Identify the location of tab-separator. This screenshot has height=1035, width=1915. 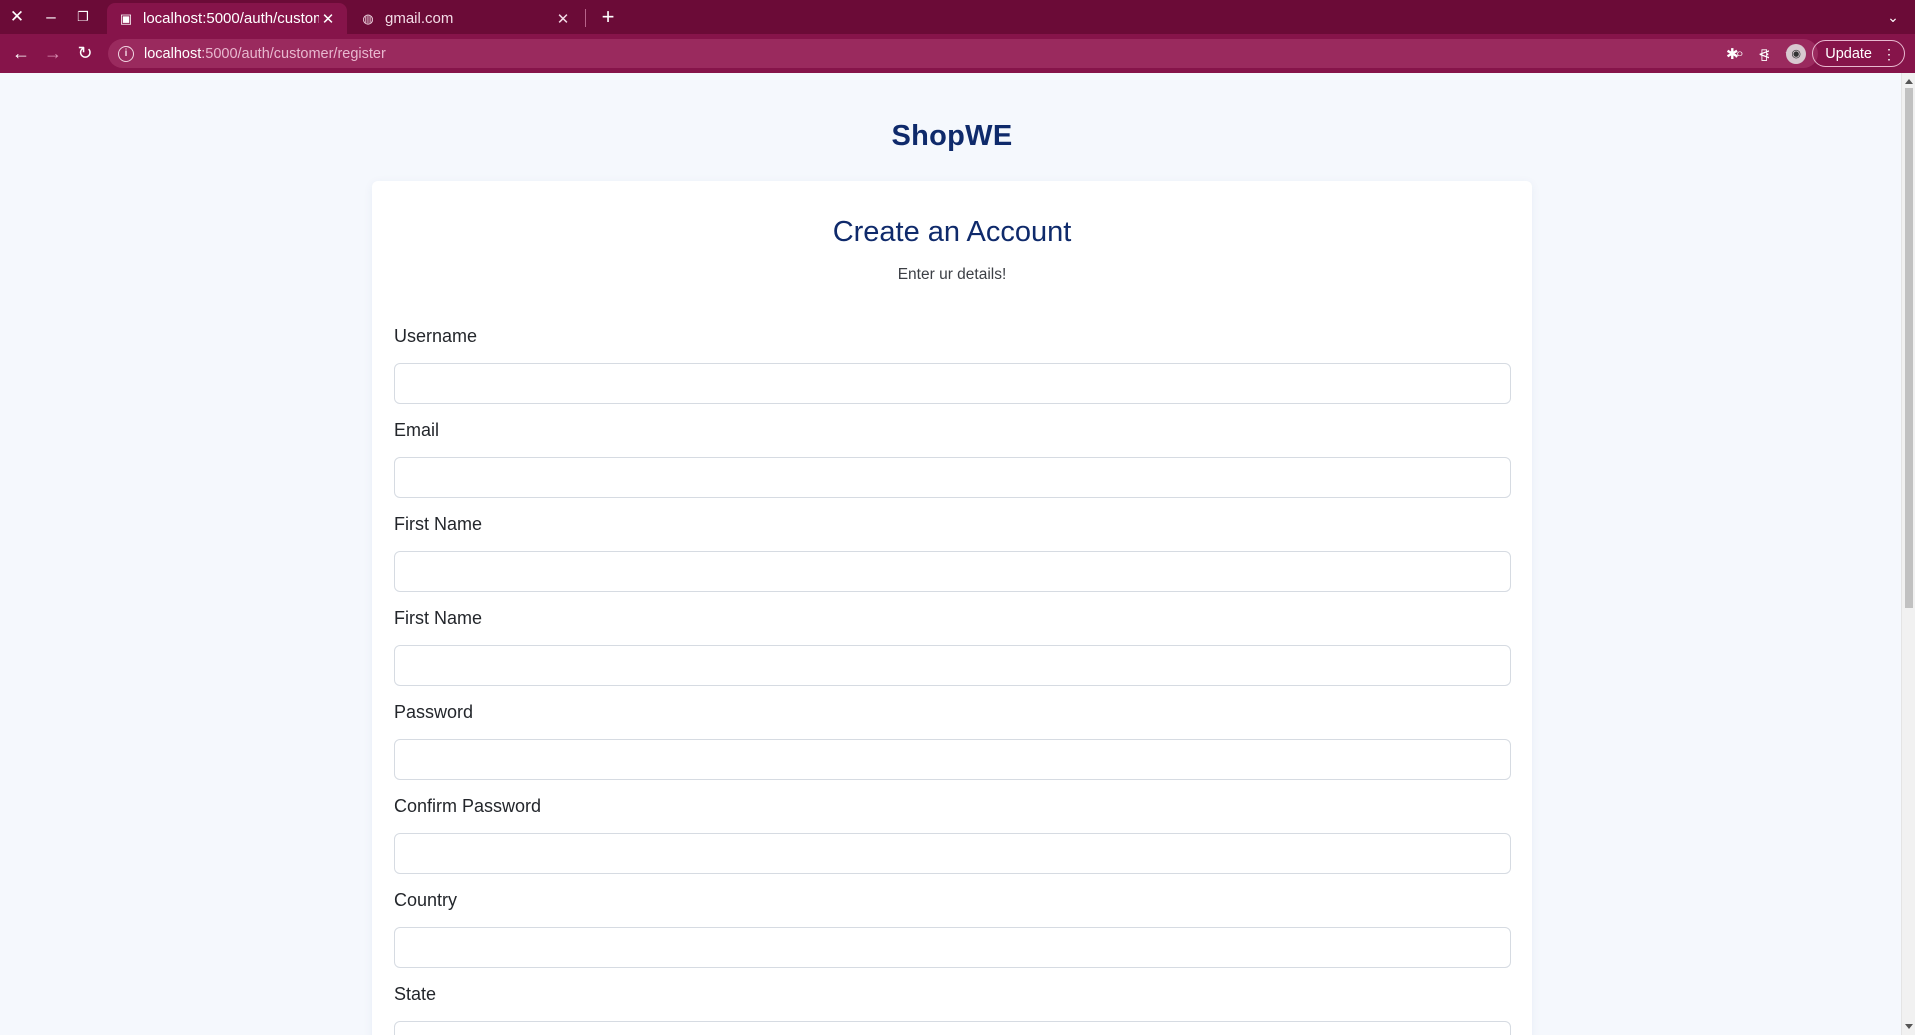
(585, 18).